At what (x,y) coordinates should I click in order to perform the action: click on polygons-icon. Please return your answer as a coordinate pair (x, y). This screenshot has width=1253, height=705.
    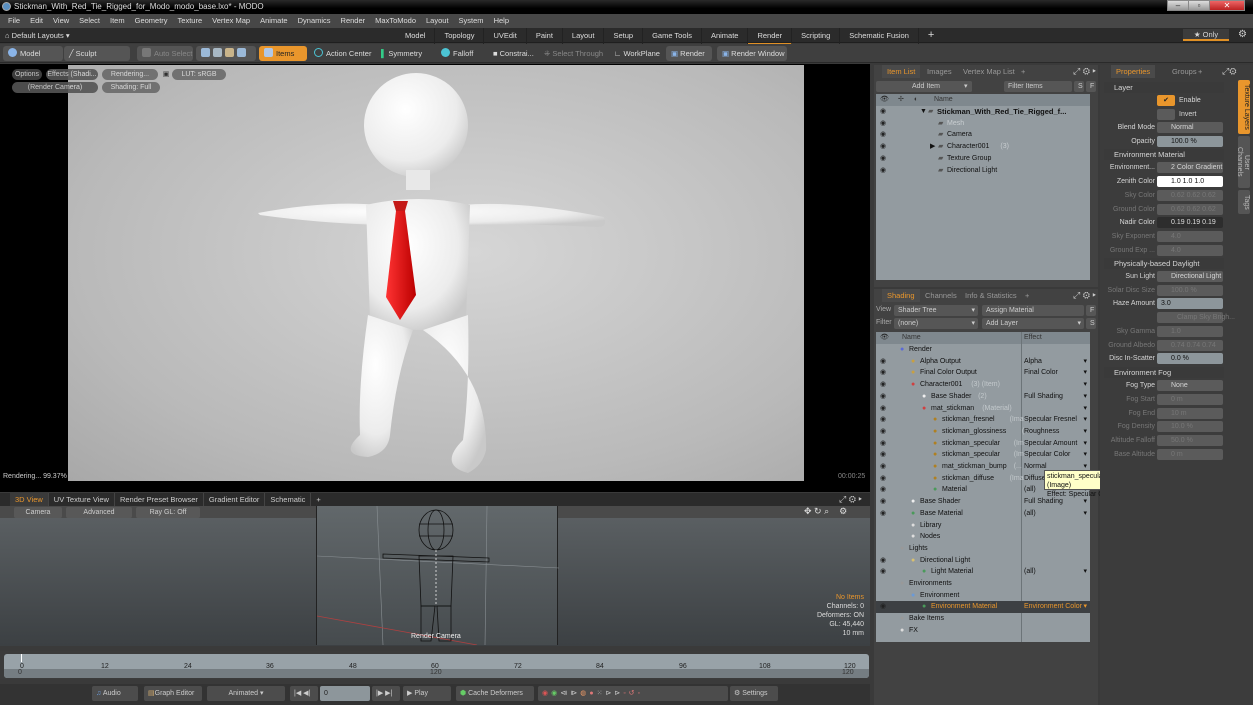
    Looking at the image, I should click on (229, 52).